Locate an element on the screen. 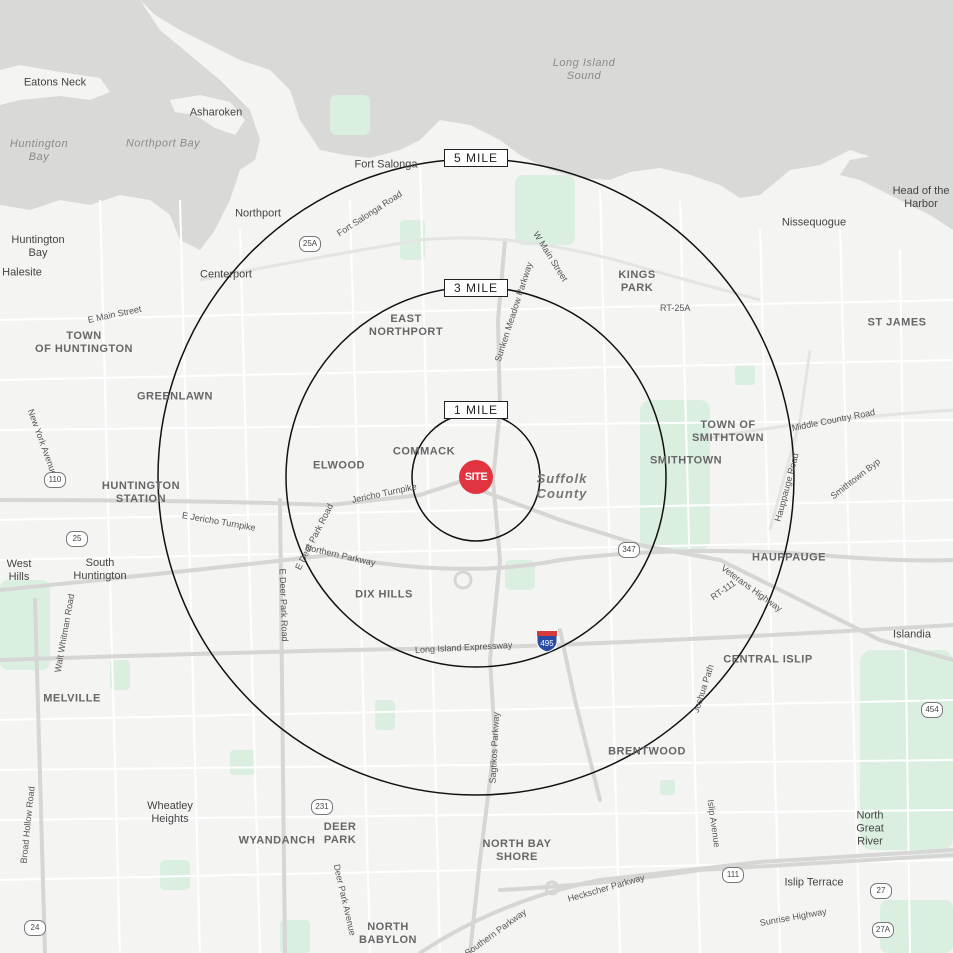  route-25-shield: 25 is located at coordinates (77, 539).